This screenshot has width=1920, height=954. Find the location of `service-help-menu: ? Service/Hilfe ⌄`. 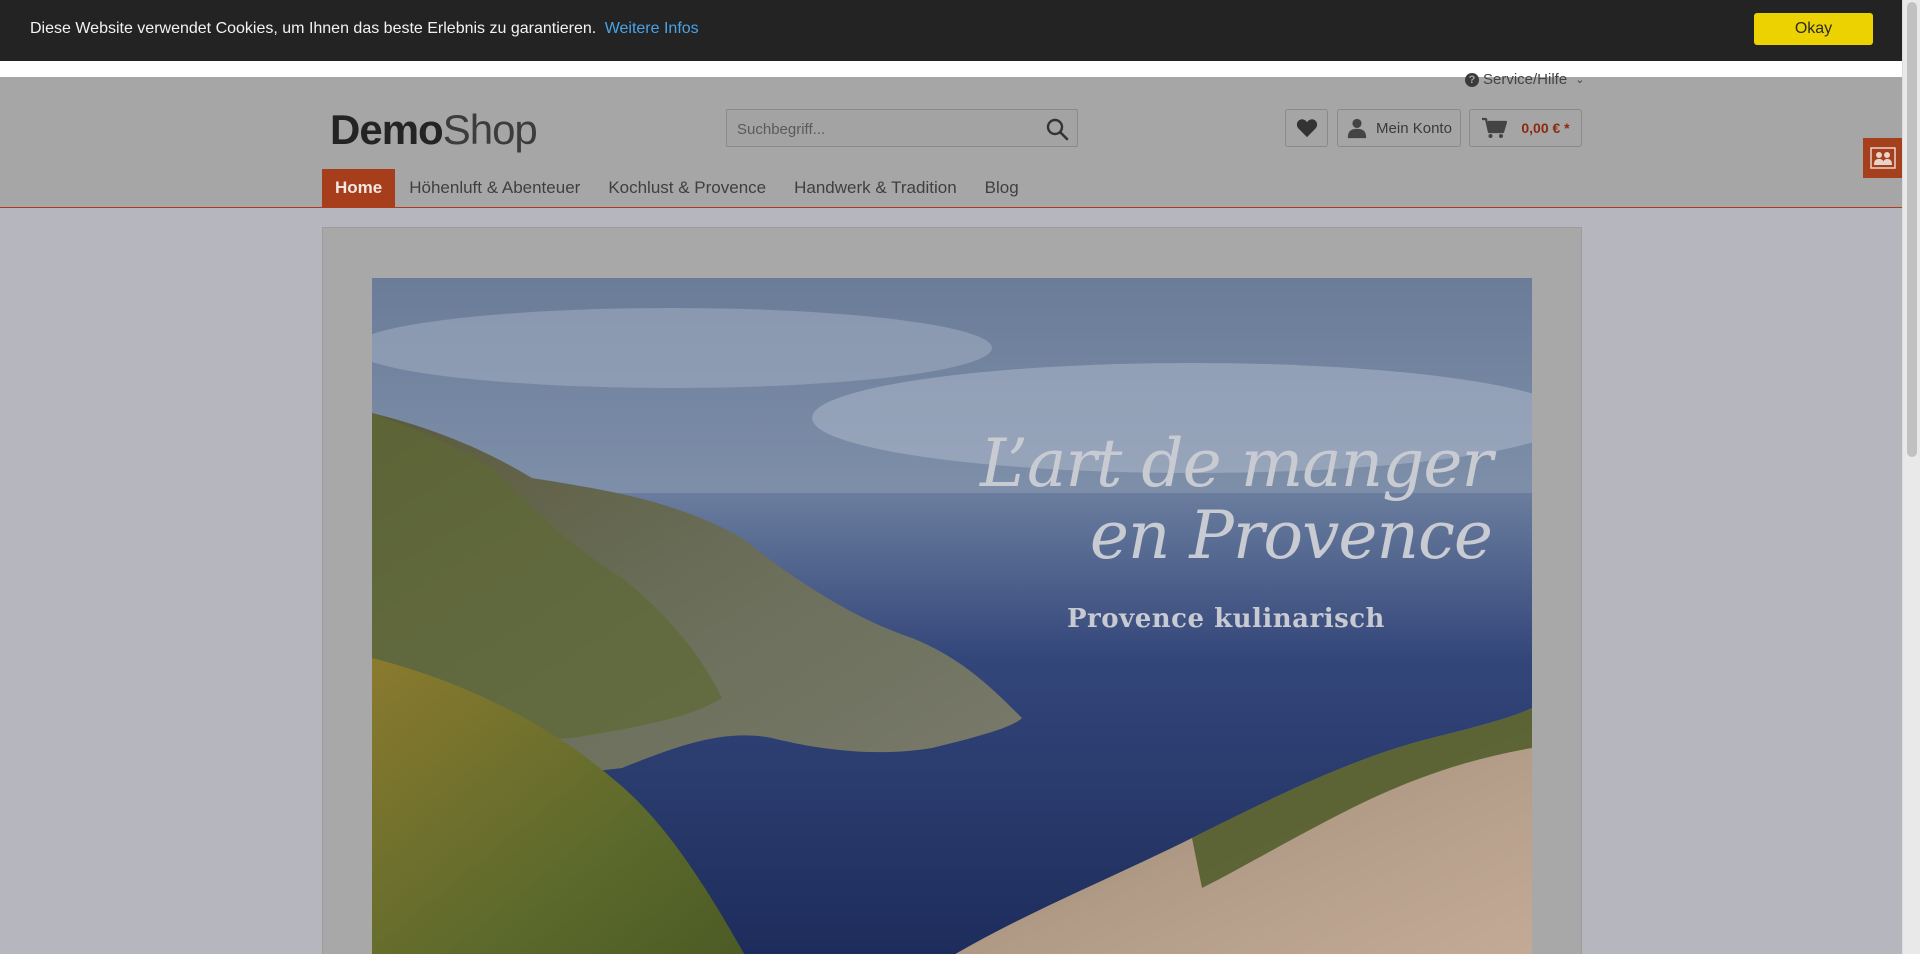

service-help-menu: ? Service/Hilfe ⌄ is located at coordinates (1524, 79).